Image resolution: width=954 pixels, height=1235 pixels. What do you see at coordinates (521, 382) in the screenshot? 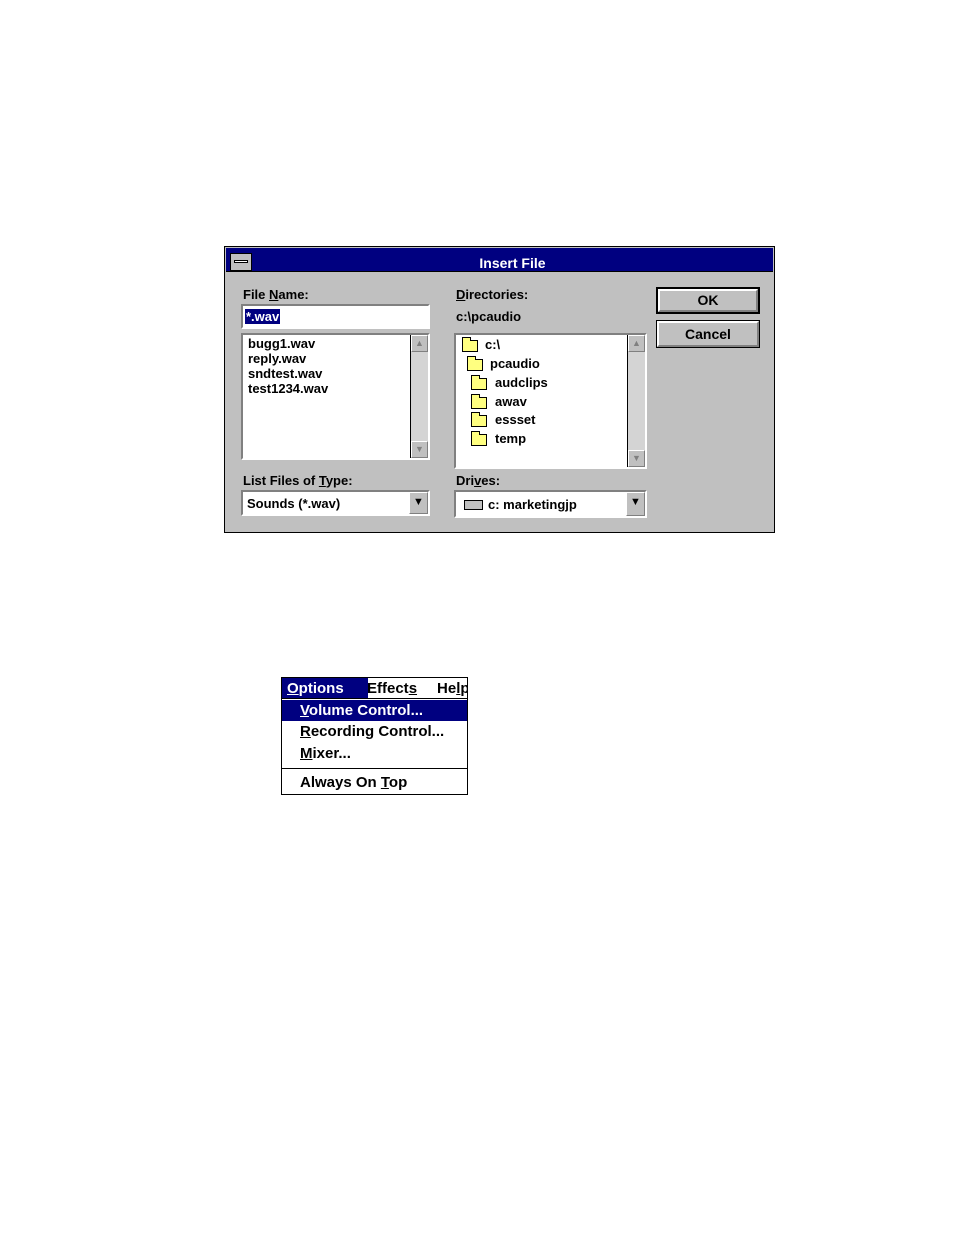
I see `directory-item: audclips` at bounding box center [521, 382].